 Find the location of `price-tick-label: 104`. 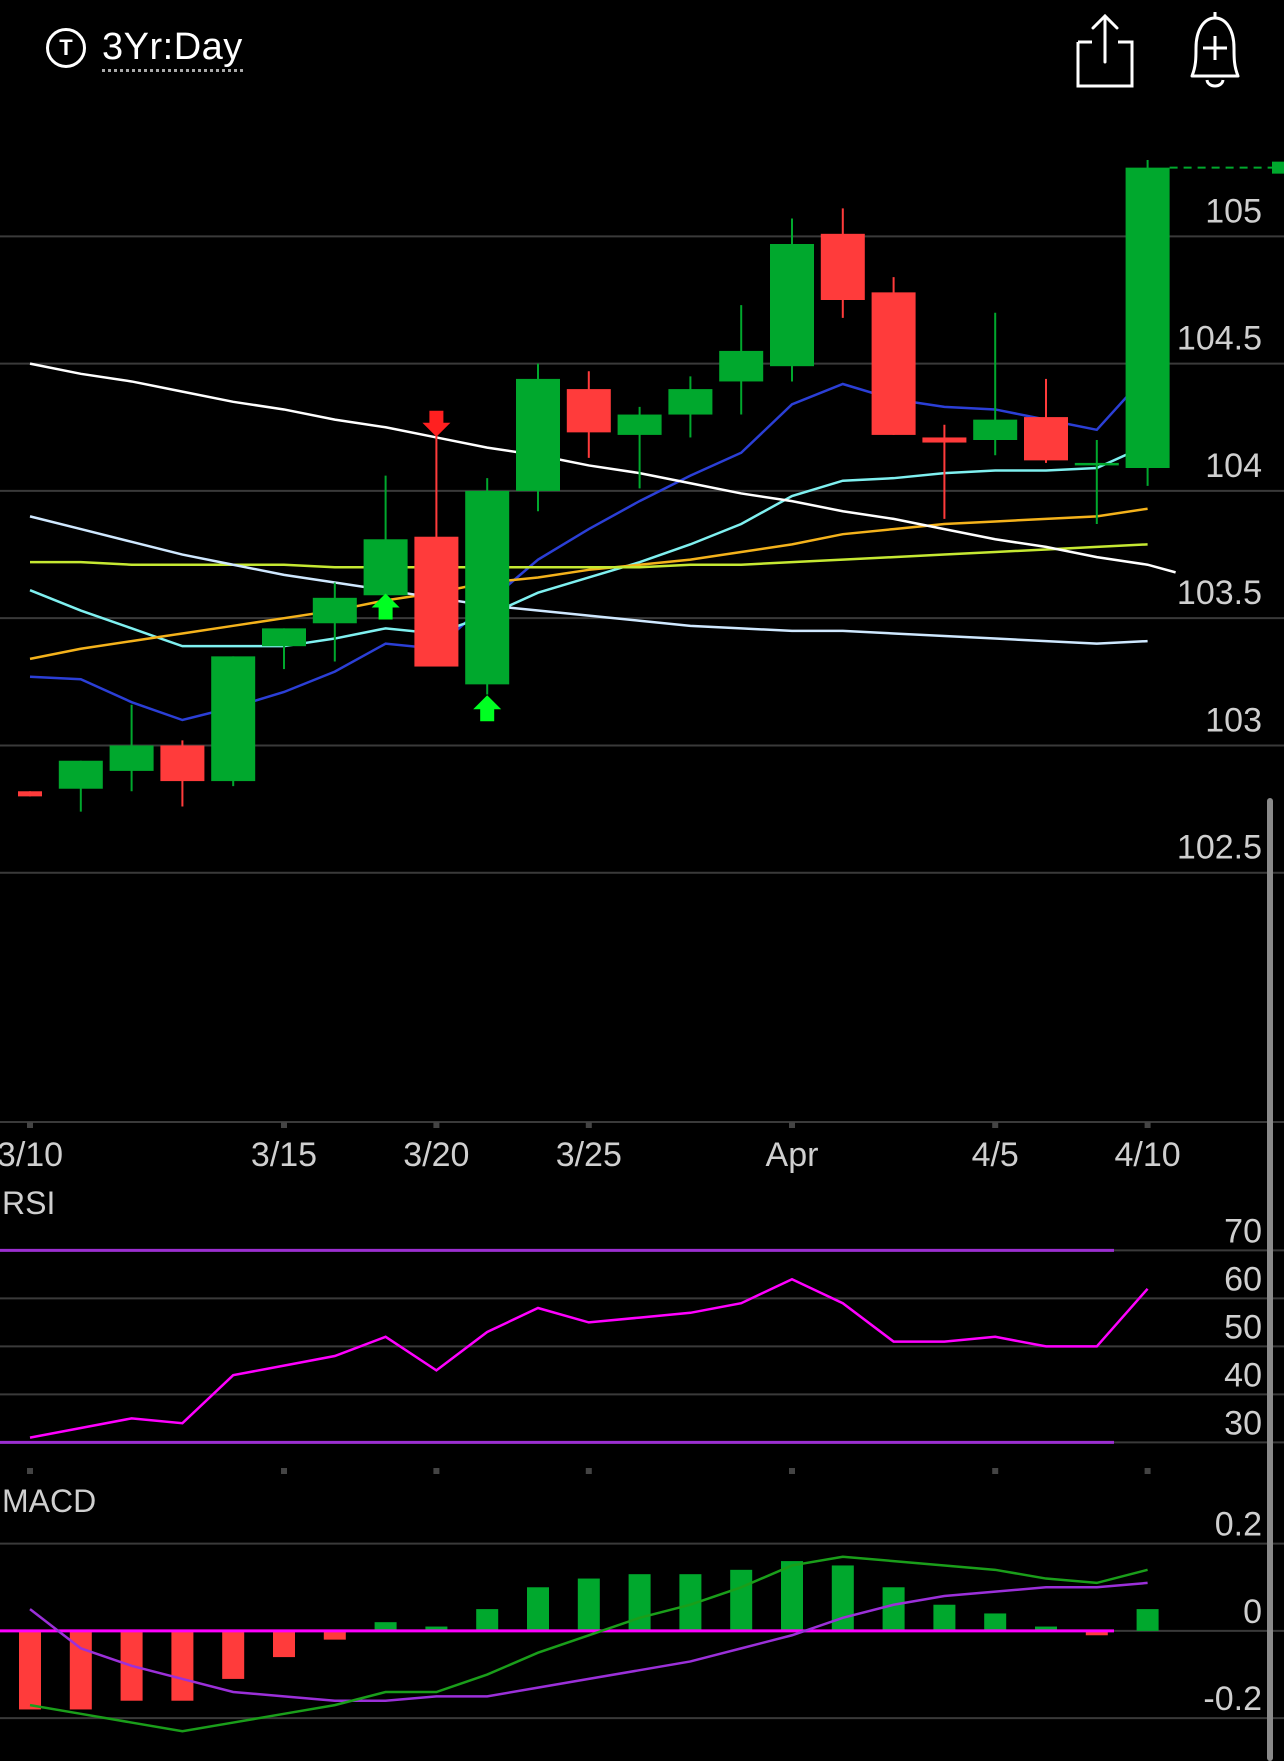

price-tick-label: 104 is located at coordinates (1233, 466).